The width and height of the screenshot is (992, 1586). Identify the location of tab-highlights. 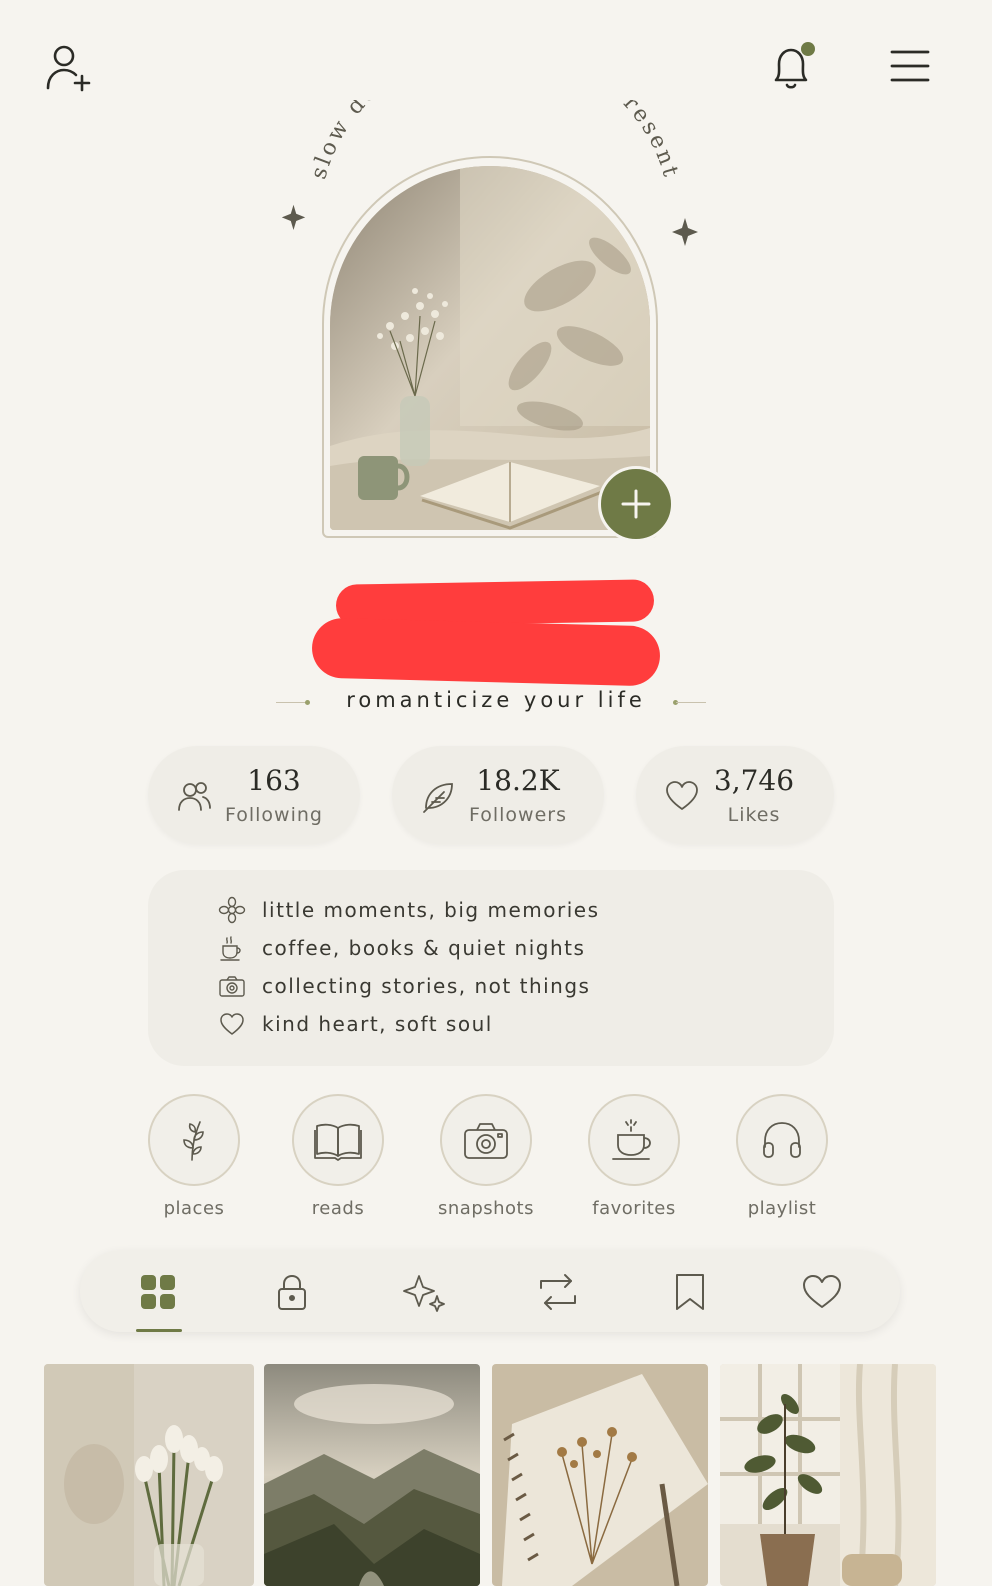
(424, 1292).